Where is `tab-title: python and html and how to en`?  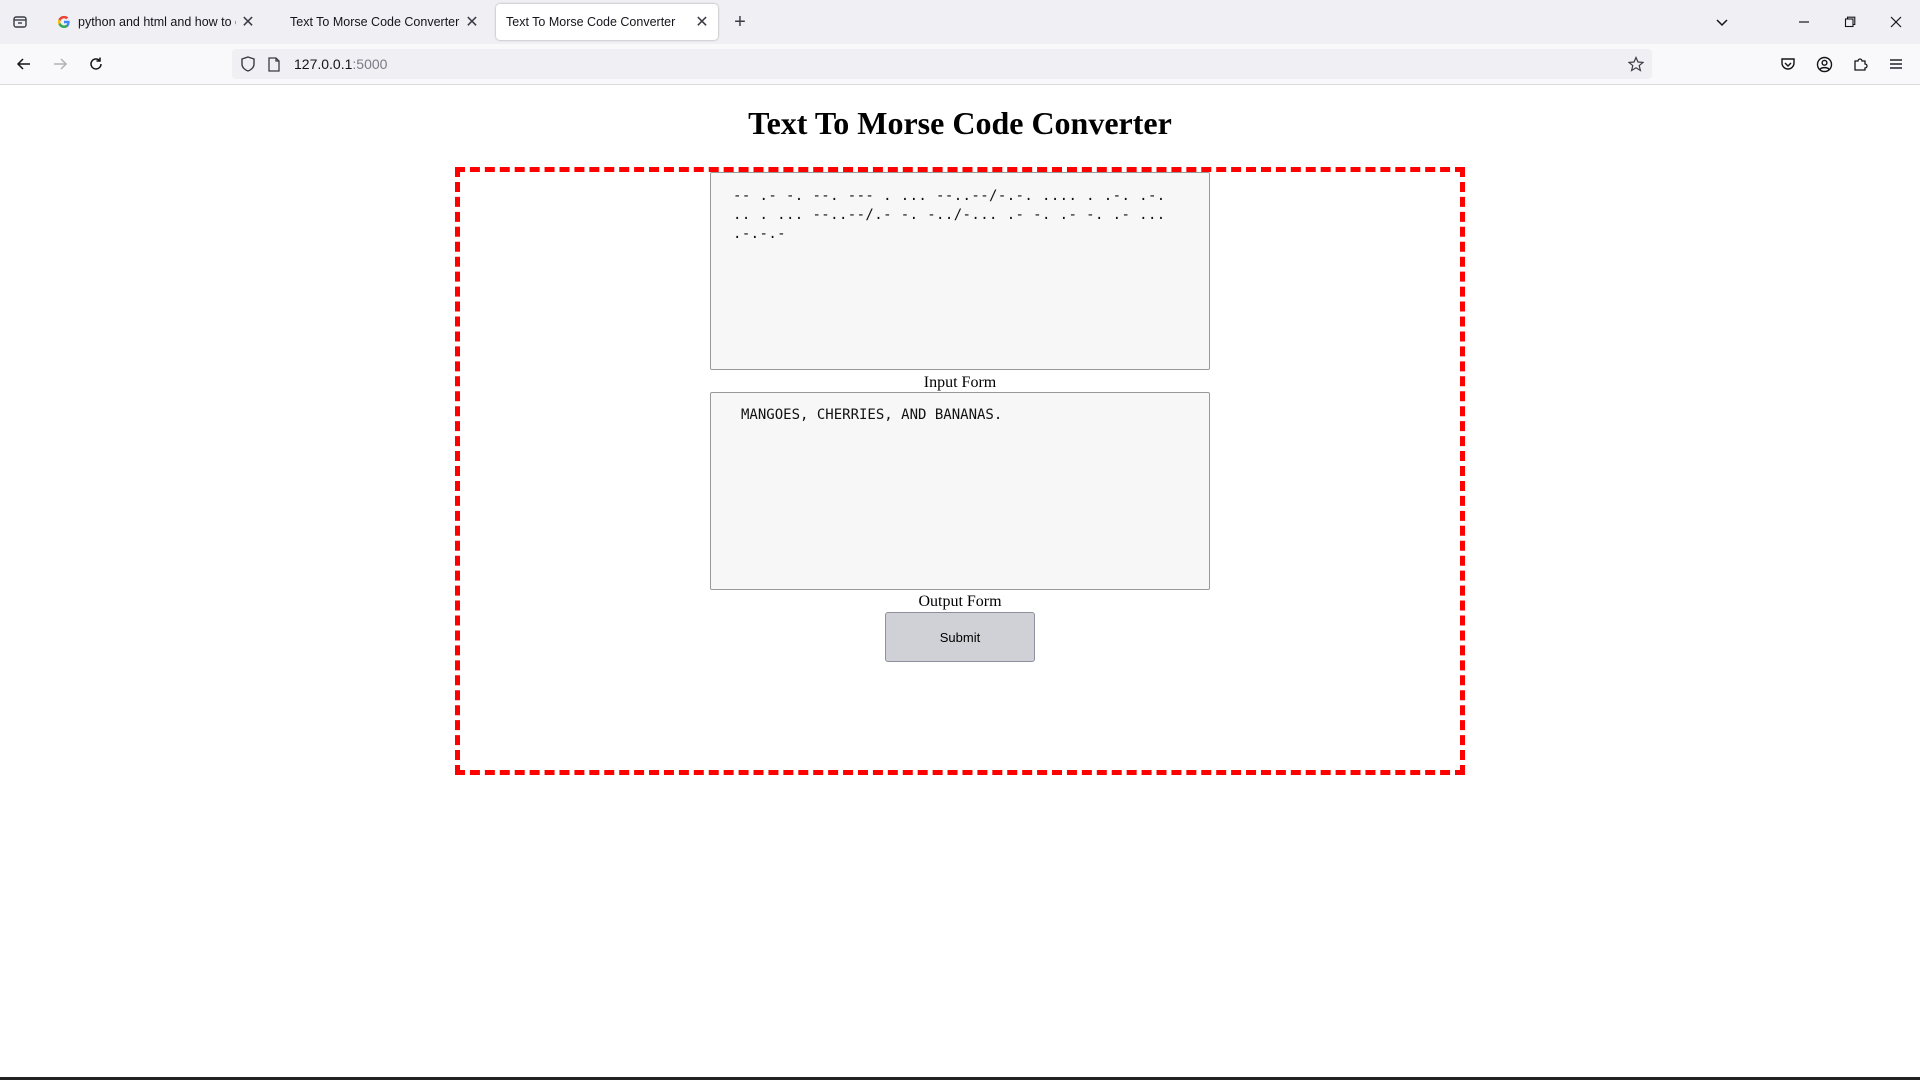
tab-title: python and html and how to en is located at coordinates (157, 22).